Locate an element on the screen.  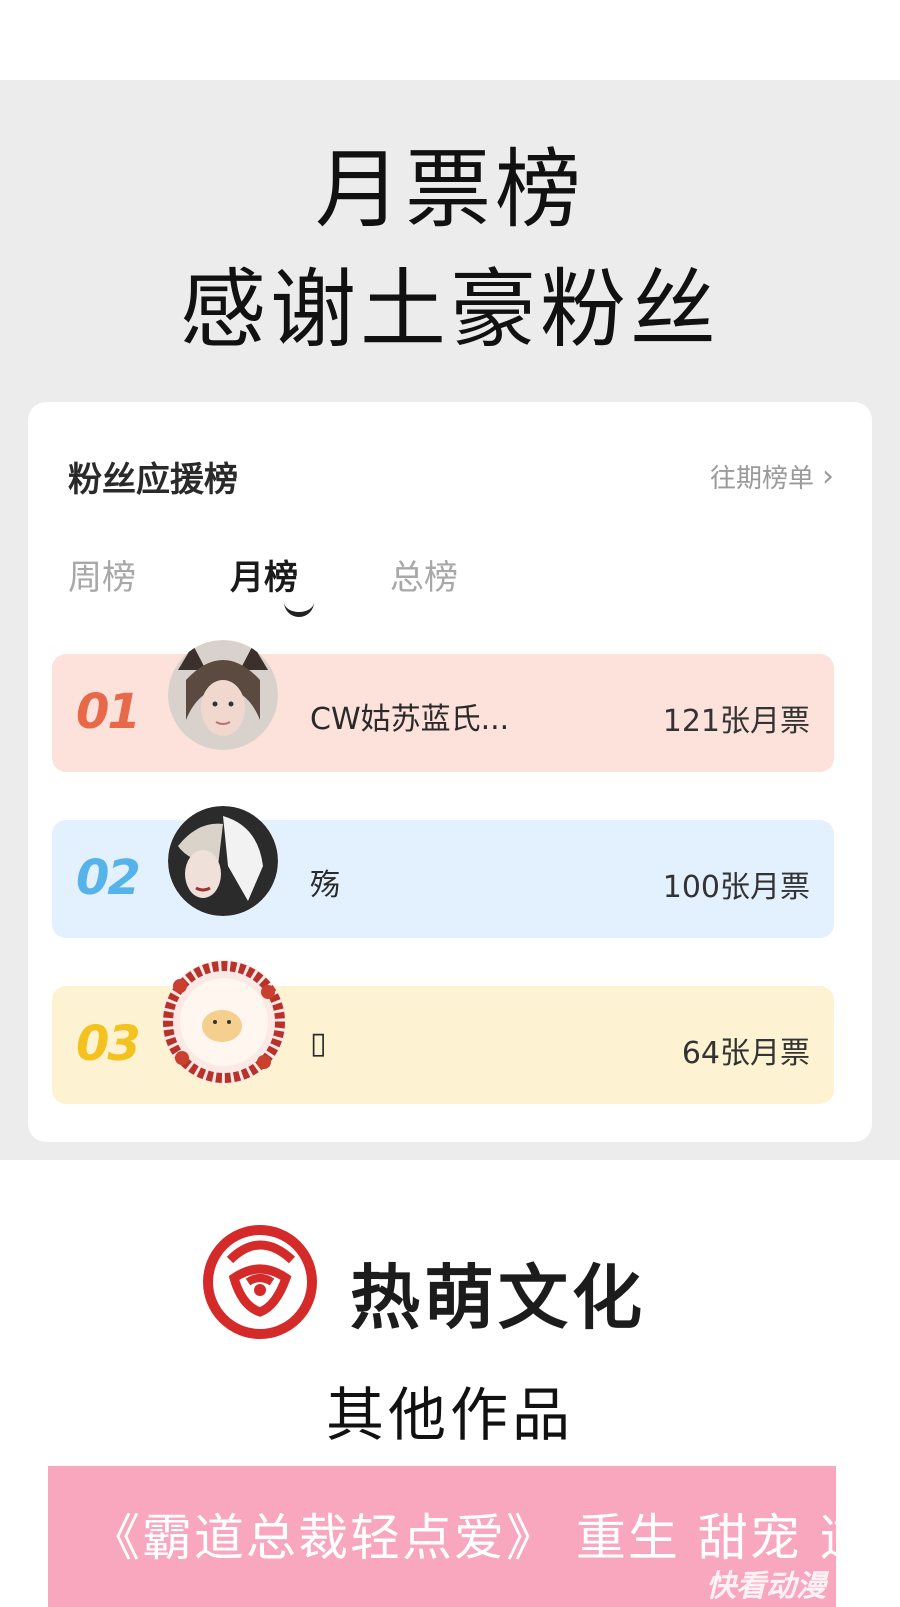
history-link-label: 往期榜单 is located at coordinates (761, 479).